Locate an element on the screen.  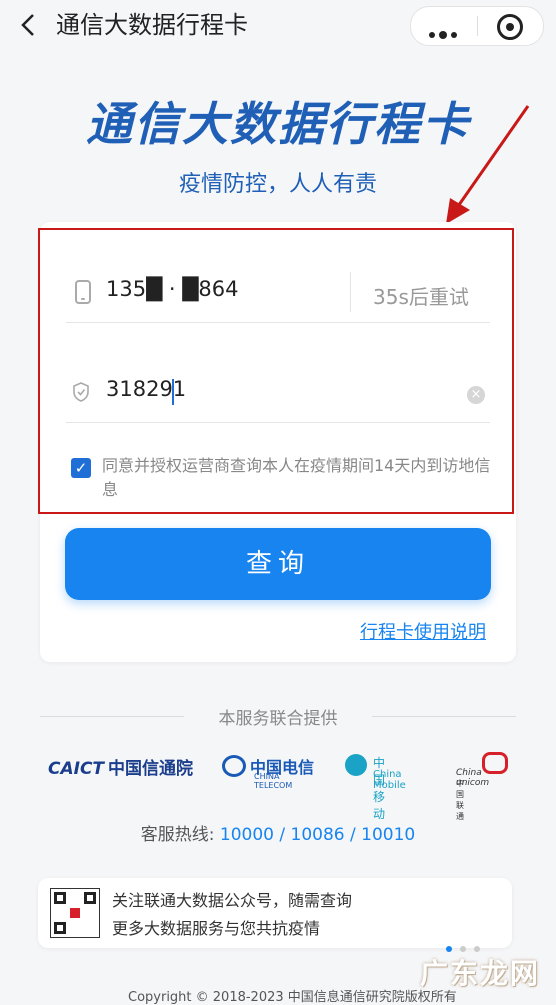
promo-line-2: 更多大数据服务与您共抗疫情 is located at coordinates (216, 928).